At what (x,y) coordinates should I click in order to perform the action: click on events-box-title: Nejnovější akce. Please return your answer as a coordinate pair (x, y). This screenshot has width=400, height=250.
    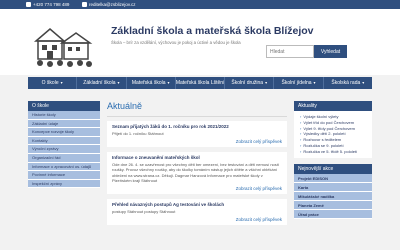
    Looking at the image, I should click on (333, 168).